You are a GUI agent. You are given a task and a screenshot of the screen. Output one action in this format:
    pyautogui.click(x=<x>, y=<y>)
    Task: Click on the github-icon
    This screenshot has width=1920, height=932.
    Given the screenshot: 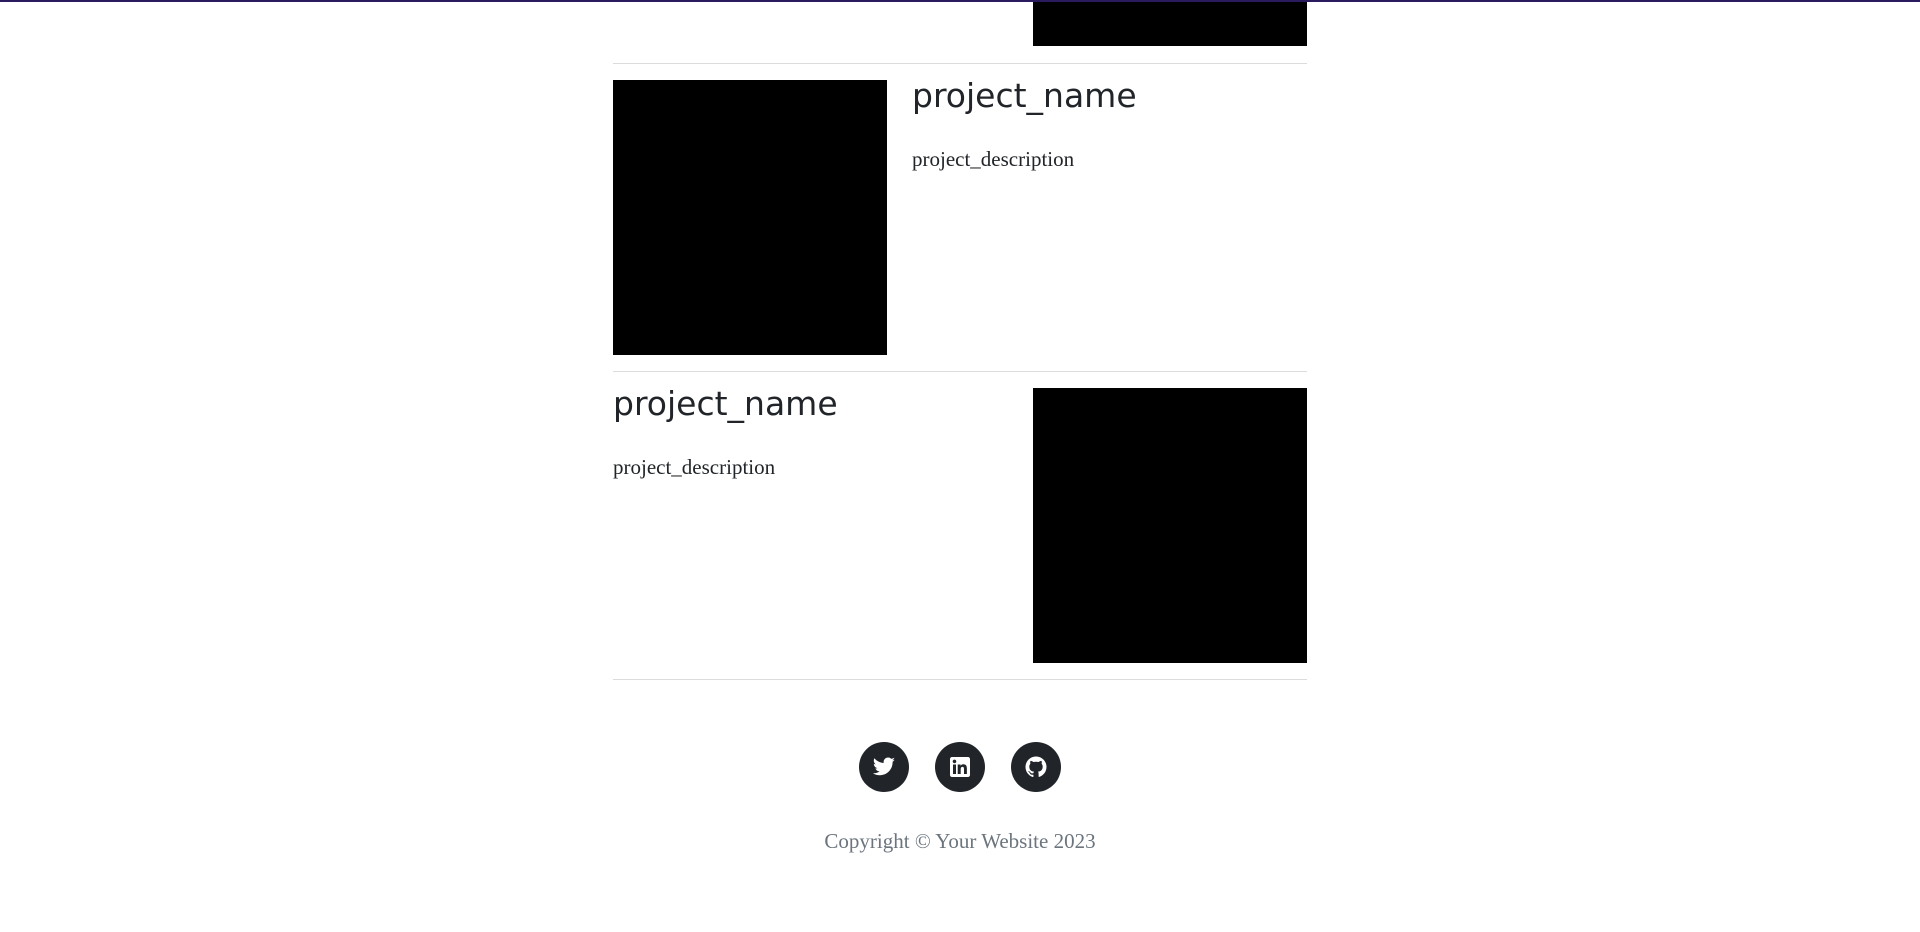 What is the action you would take?
    pyautogui.click(x=1036, y=767)
    